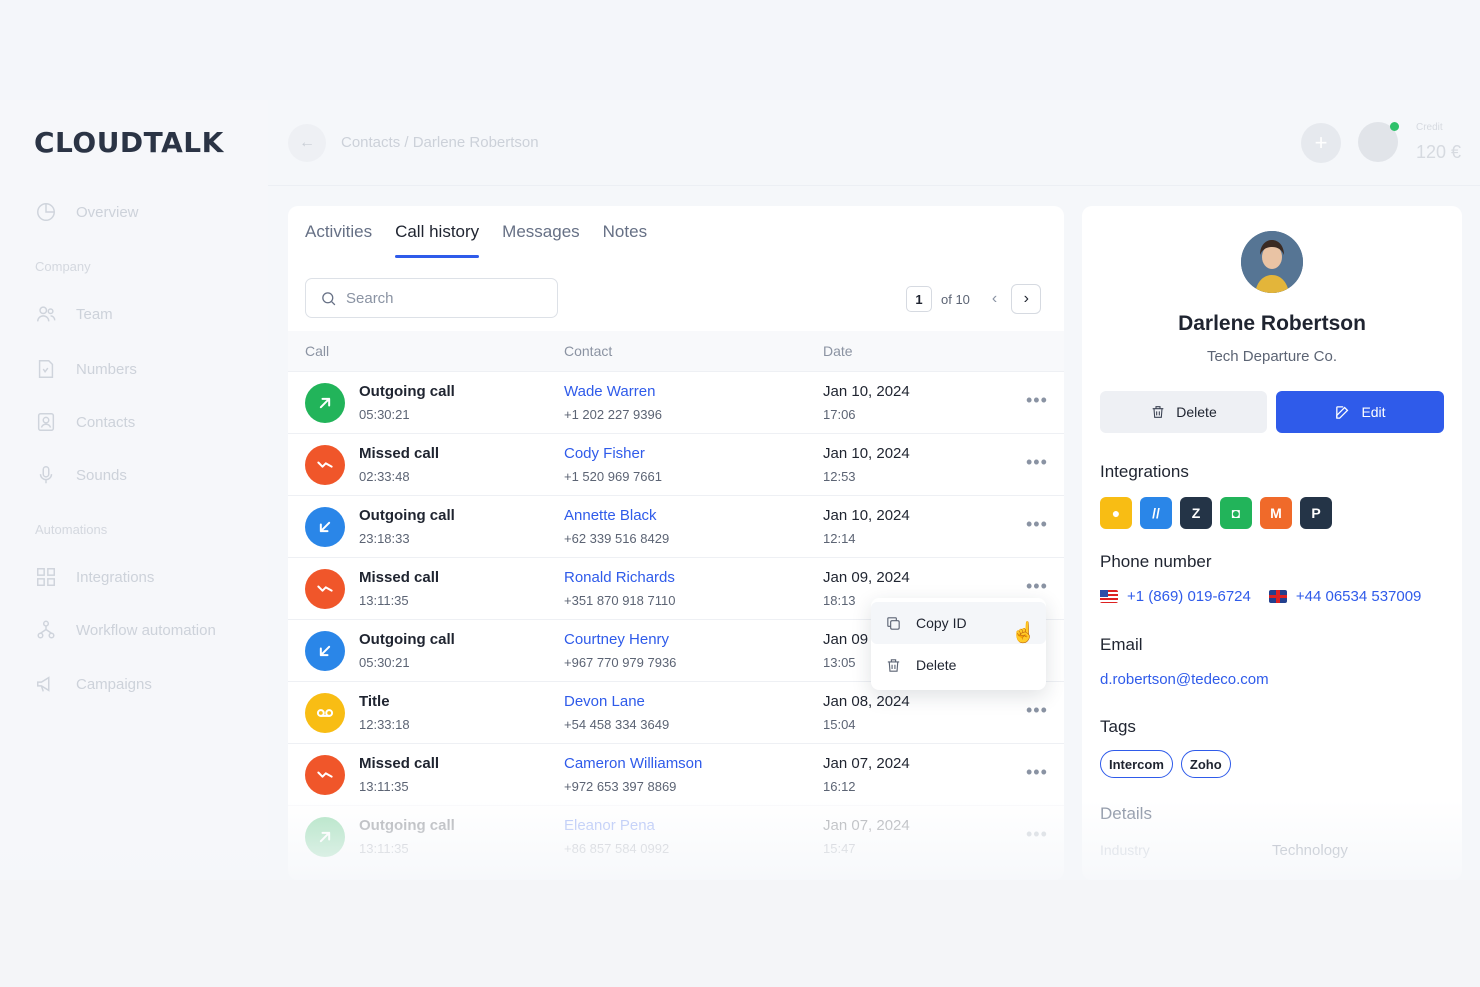  I want to click on sidebar-section-company: Company, so click(63, 266).